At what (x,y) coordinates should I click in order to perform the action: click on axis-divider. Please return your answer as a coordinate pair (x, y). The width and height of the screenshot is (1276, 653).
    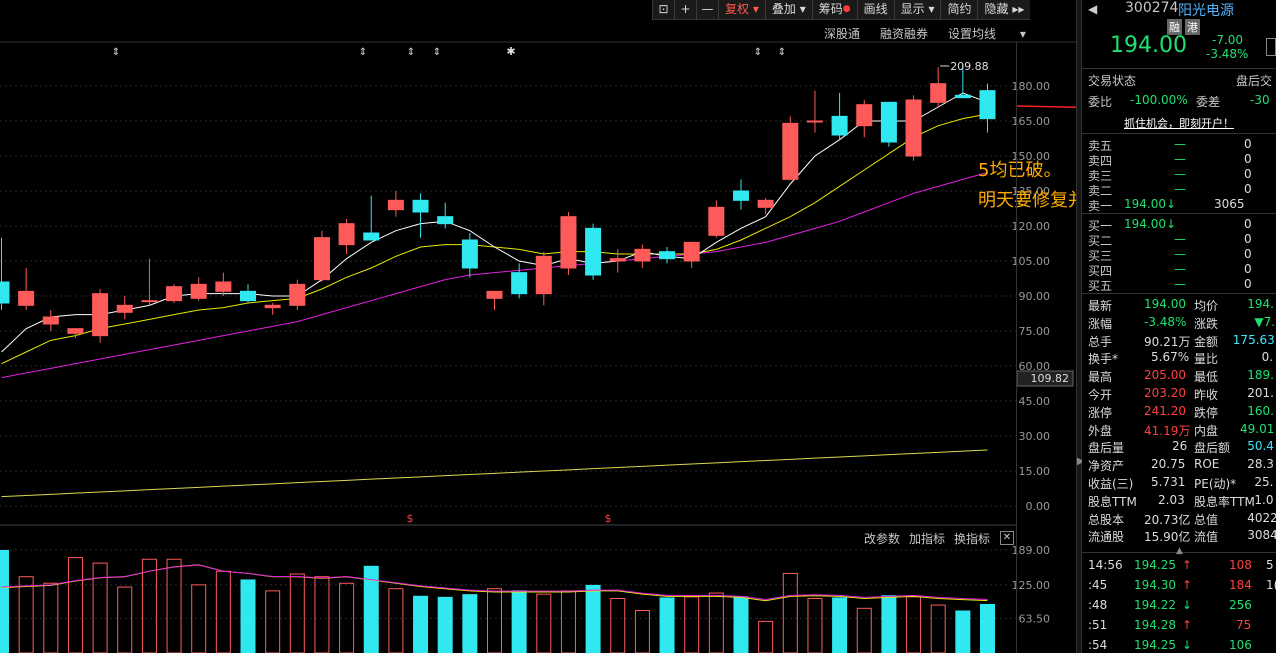
    Looking at the image, I should click on (1016, 347).